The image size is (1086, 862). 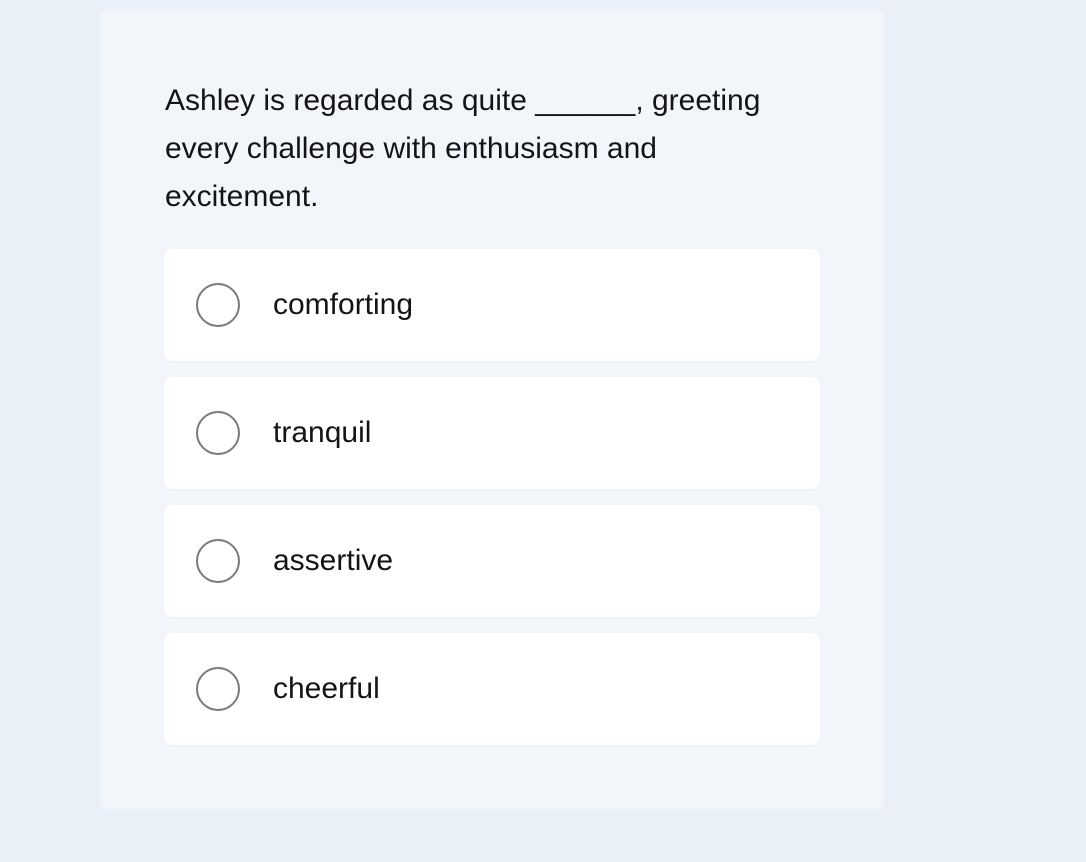 What do you see at coordinates (492, 433) in the screenshot?
I see `option-tranquil: tranquil` at bounding box center [492, 433].